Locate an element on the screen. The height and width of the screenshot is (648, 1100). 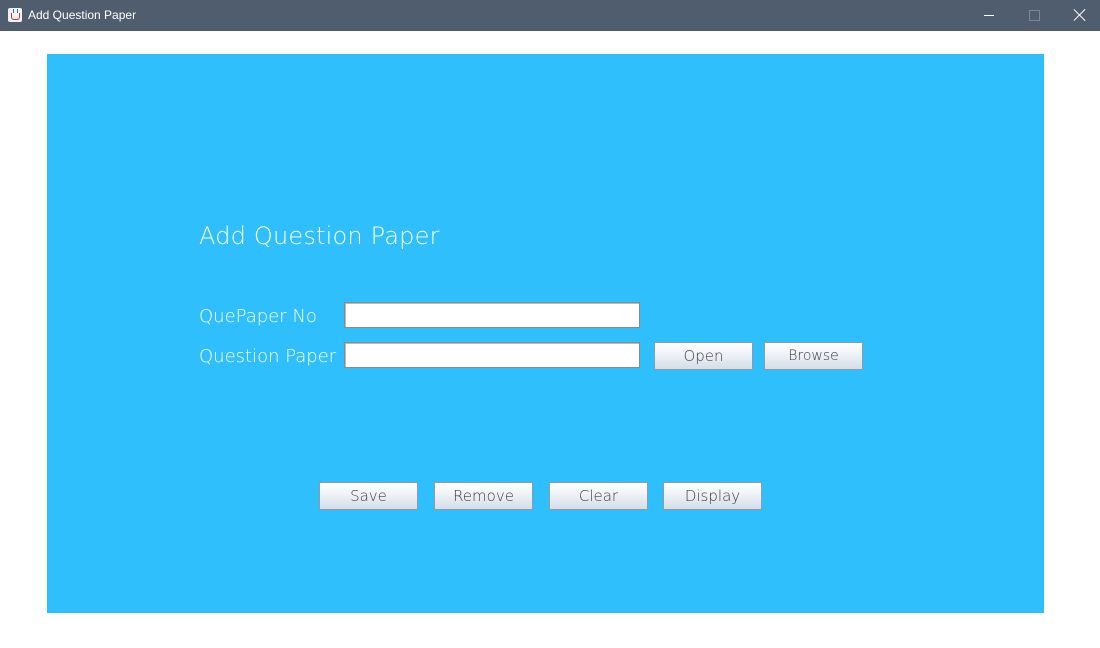
minimize-icon is located at coordinates (989, 15).